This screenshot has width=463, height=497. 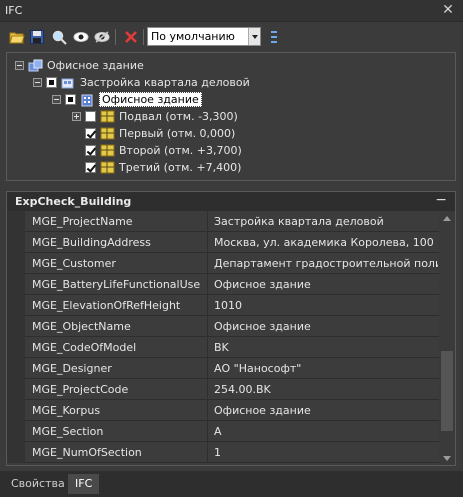 What do you see at coordinates (84, 484) in the screenshot?
I see `tab-ifc: IFC` at bounding box center [84, 484].